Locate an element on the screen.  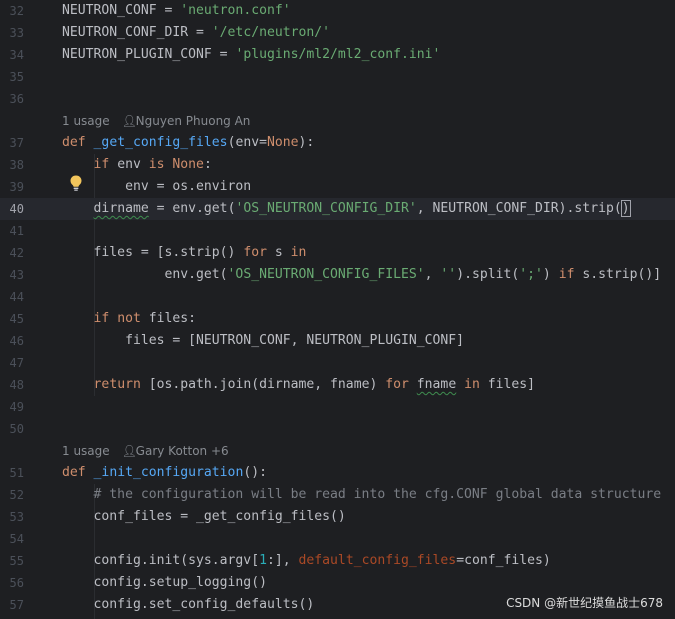
code-line: 39 env = os.environ is located at coordinates (337, 187).